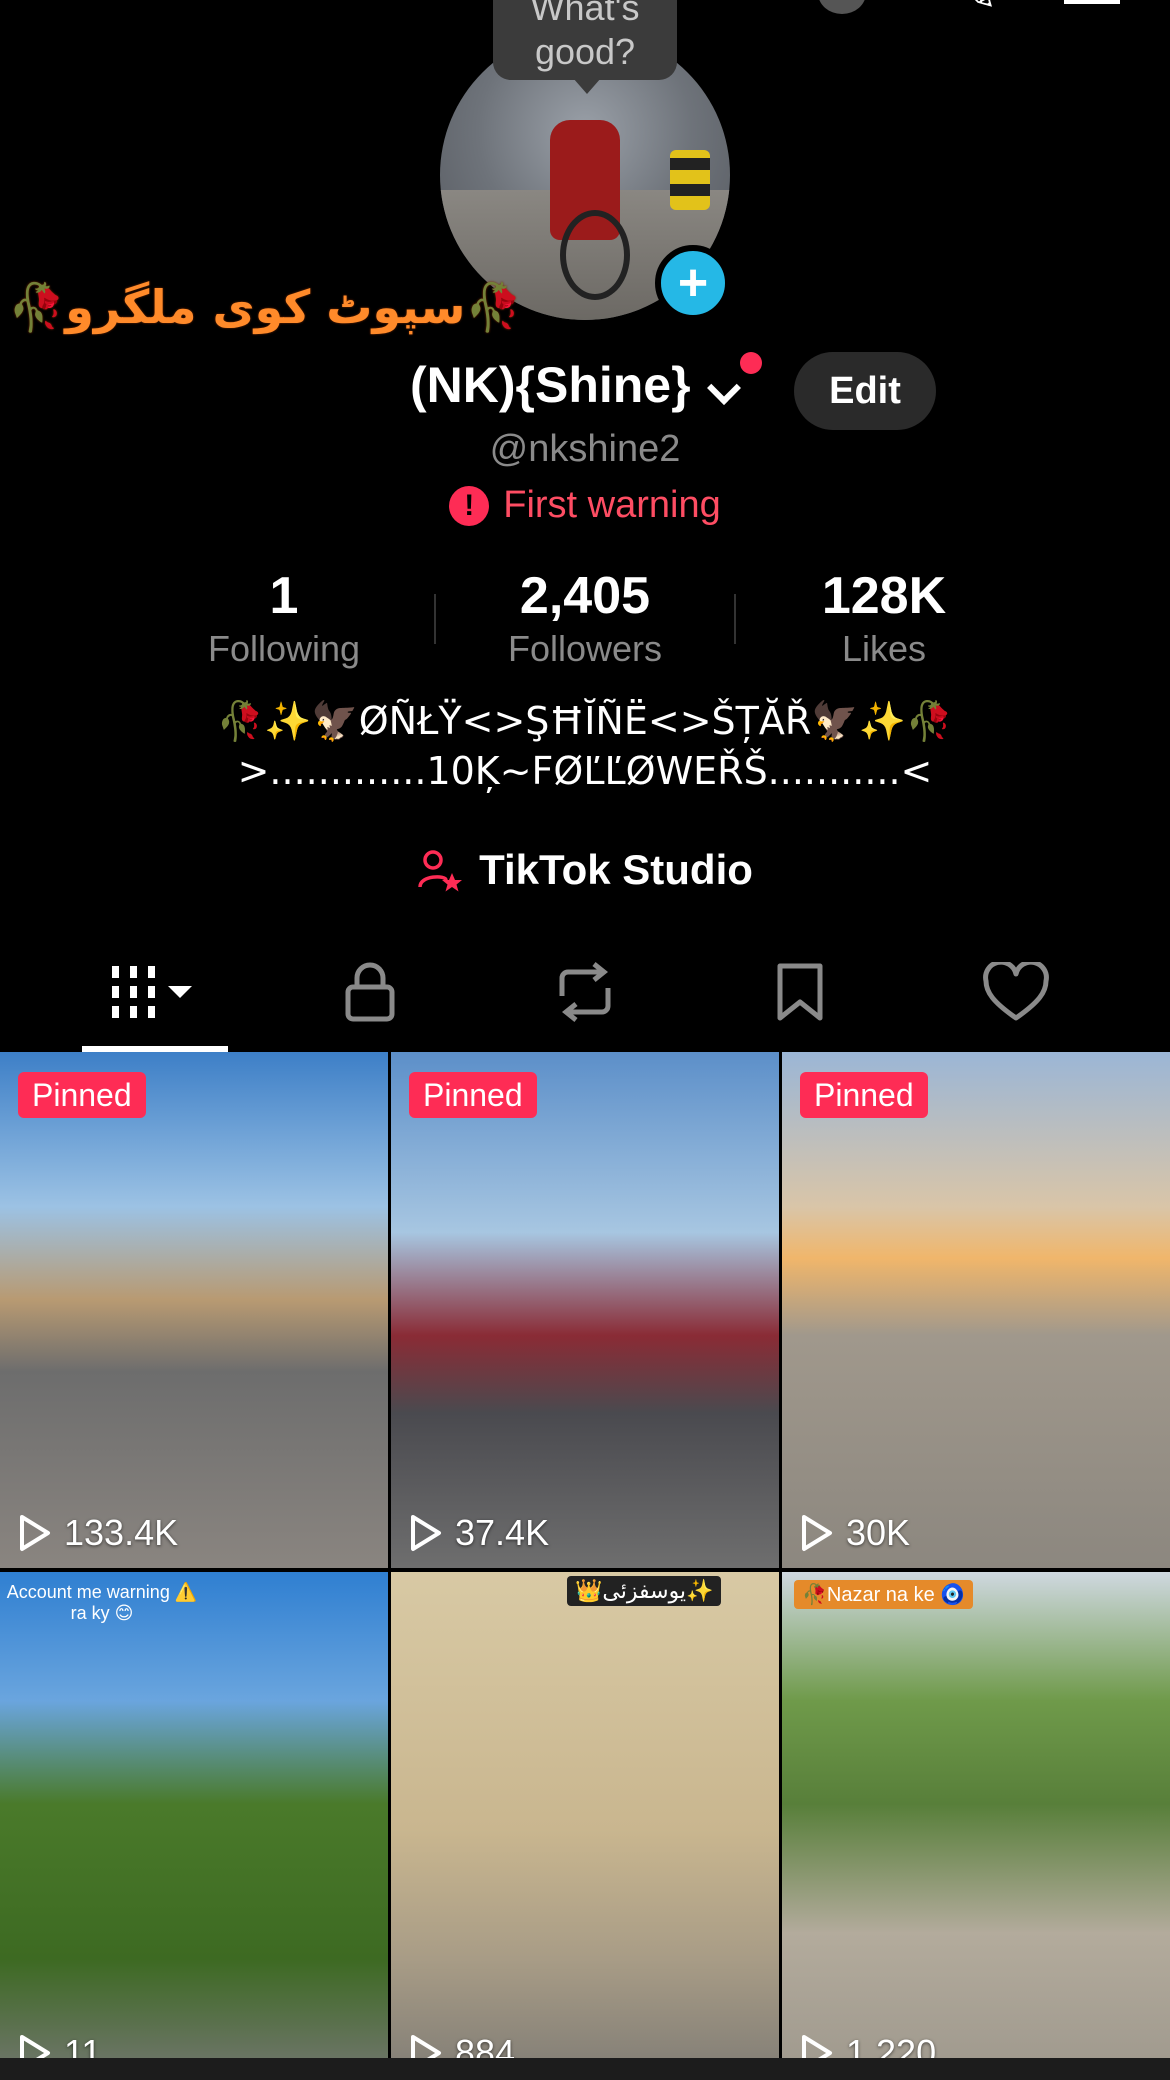 Image resolution: width=1170 pixels, height=2080 pixels. I want to click on grid-bars-icon, so click(152, 992).